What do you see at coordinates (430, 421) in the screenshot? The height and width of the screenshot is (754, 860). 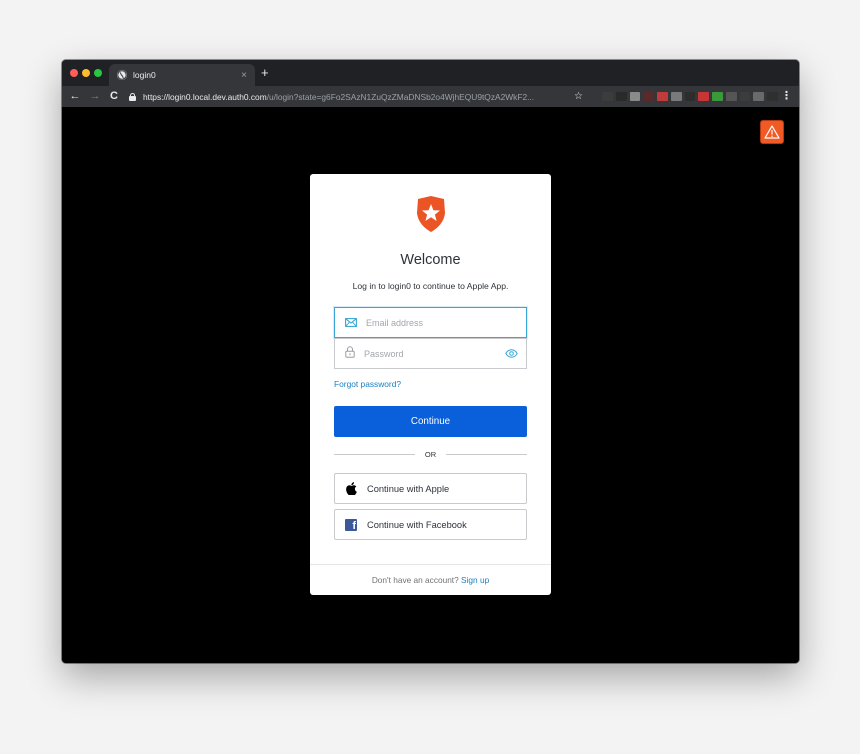 I see `continue-button: Continue` at bounding box center [430, 421].